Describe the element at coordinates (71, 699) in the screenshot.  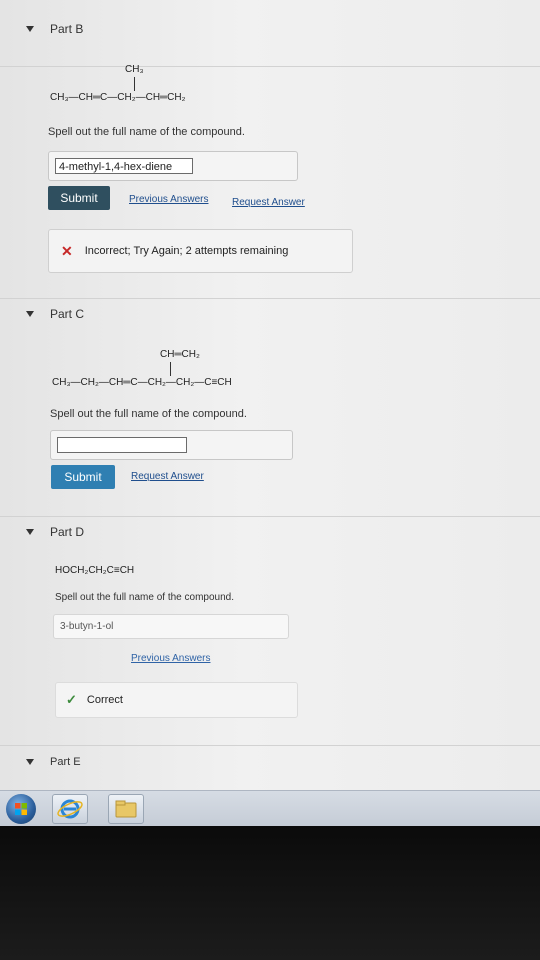
I see `check-correct-icon: ✓` at that location.